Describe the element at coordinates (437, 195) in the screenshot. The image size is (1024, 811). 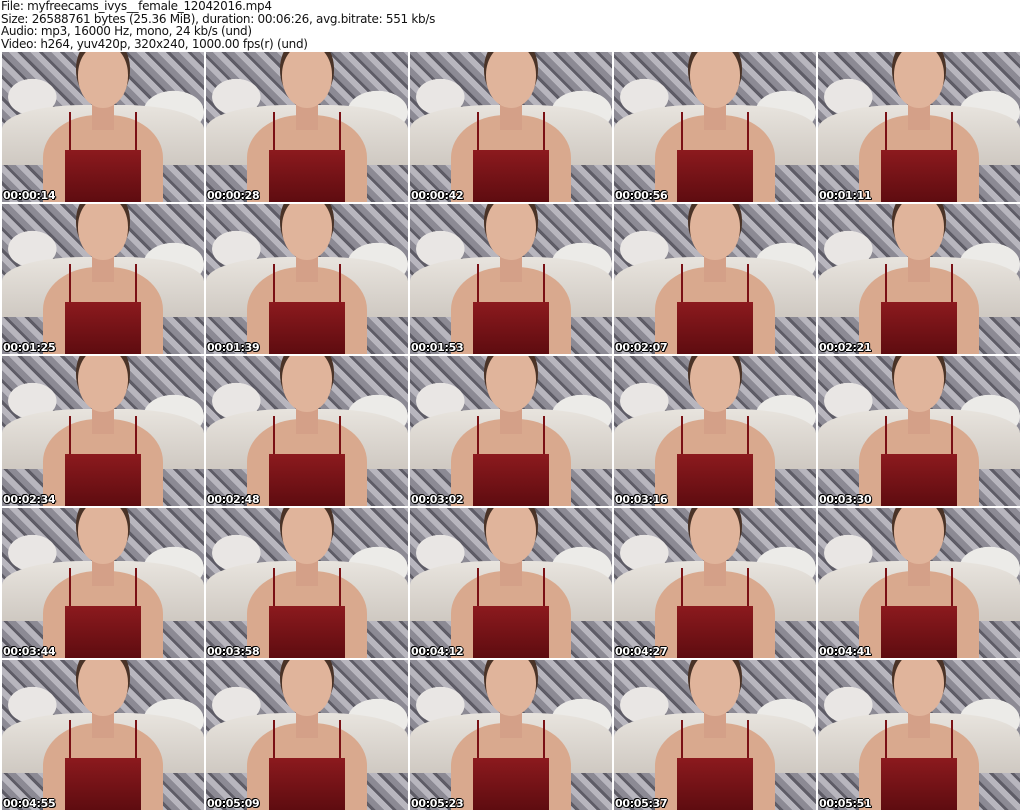
I see `timestamp: 00:00:42` at that location.